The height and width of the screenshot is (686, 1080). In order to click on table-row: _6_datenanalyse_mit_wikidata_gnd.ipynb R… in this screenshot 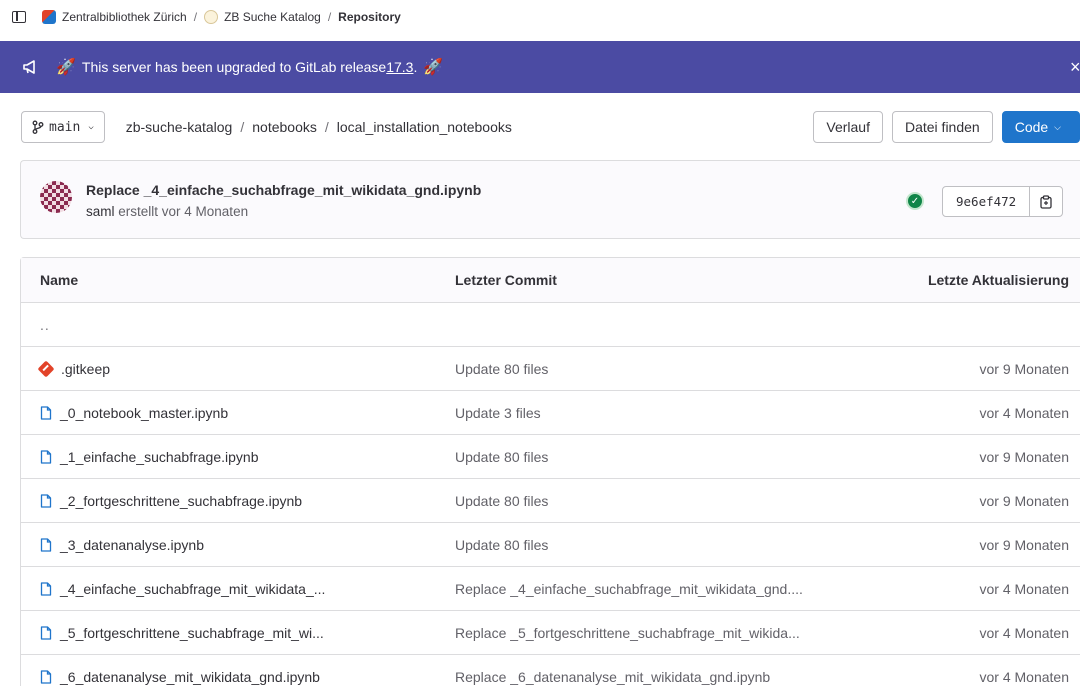, I will do `click(550, 670)`.